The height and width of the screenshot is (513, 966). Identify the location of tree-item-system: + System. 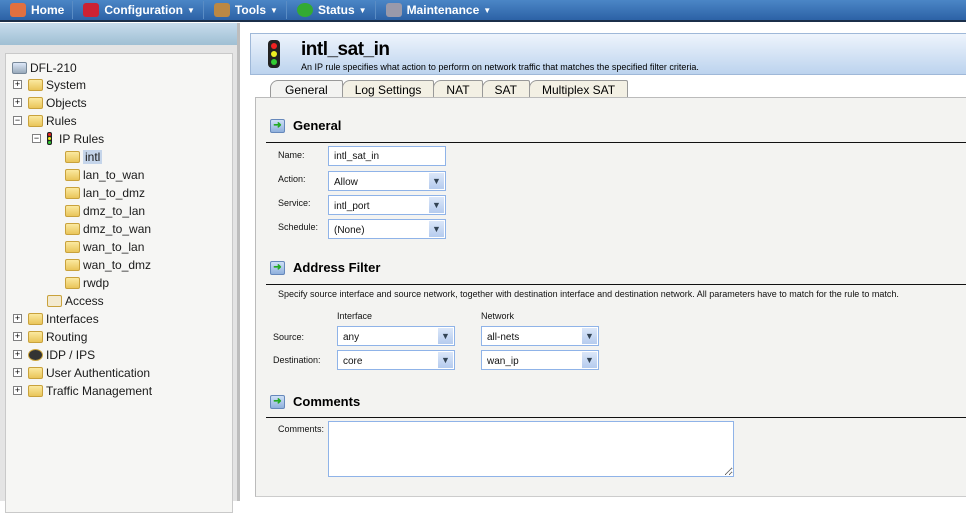
(49, 84).